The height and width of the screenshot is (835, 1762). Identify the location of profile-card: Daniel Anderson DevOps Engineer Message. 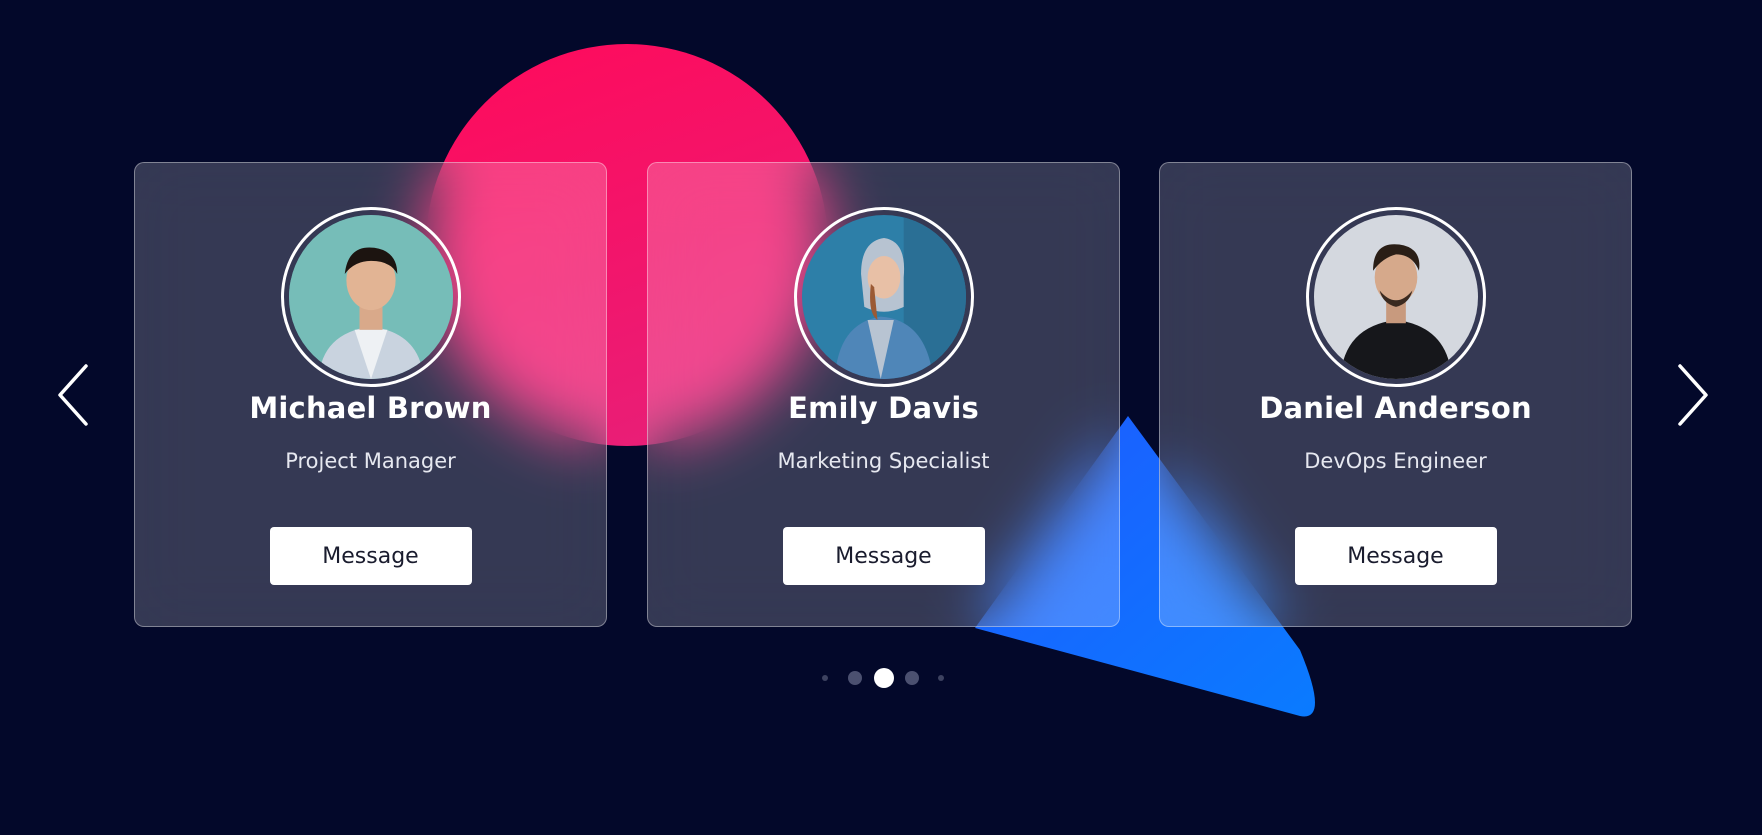
(1395, 394).